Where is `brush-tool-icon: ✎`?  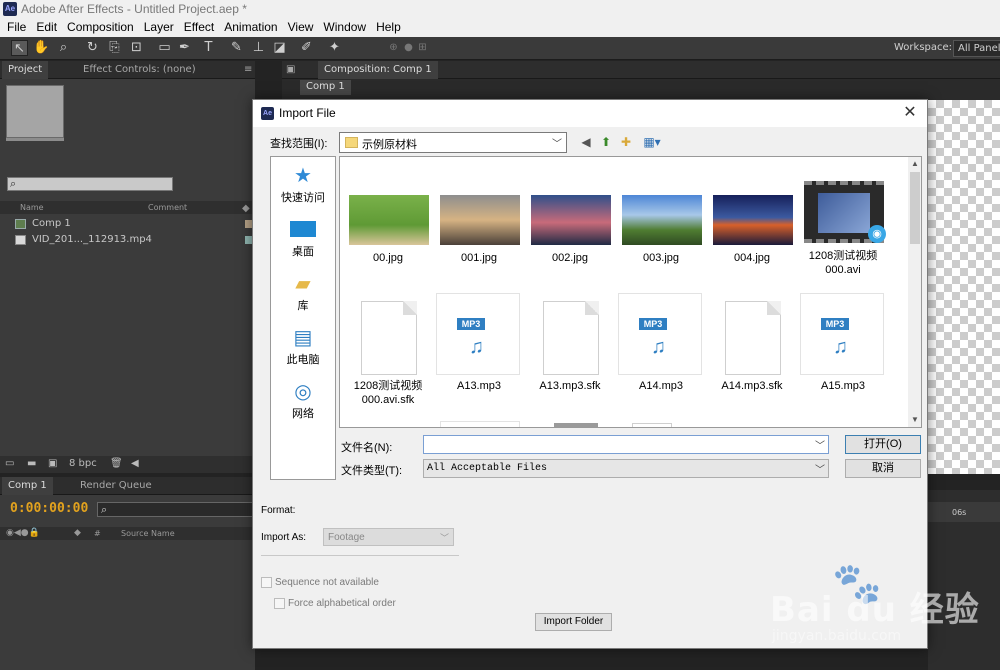 brush-tool-icon: ✎ is located at coordinates (236, 48).